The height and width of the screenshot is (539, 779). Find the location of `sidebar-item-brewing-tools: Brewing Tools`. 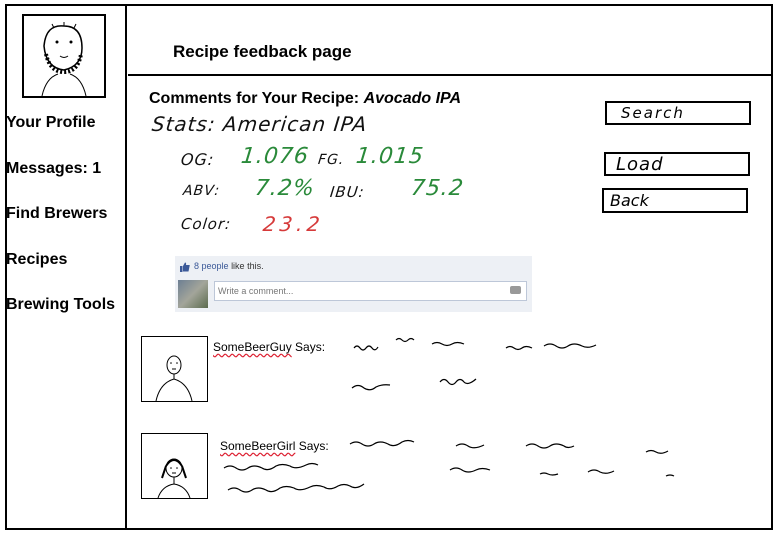

sidebar-item-brewing-tools: Brewing Tools is located at coordinates (60, 305).